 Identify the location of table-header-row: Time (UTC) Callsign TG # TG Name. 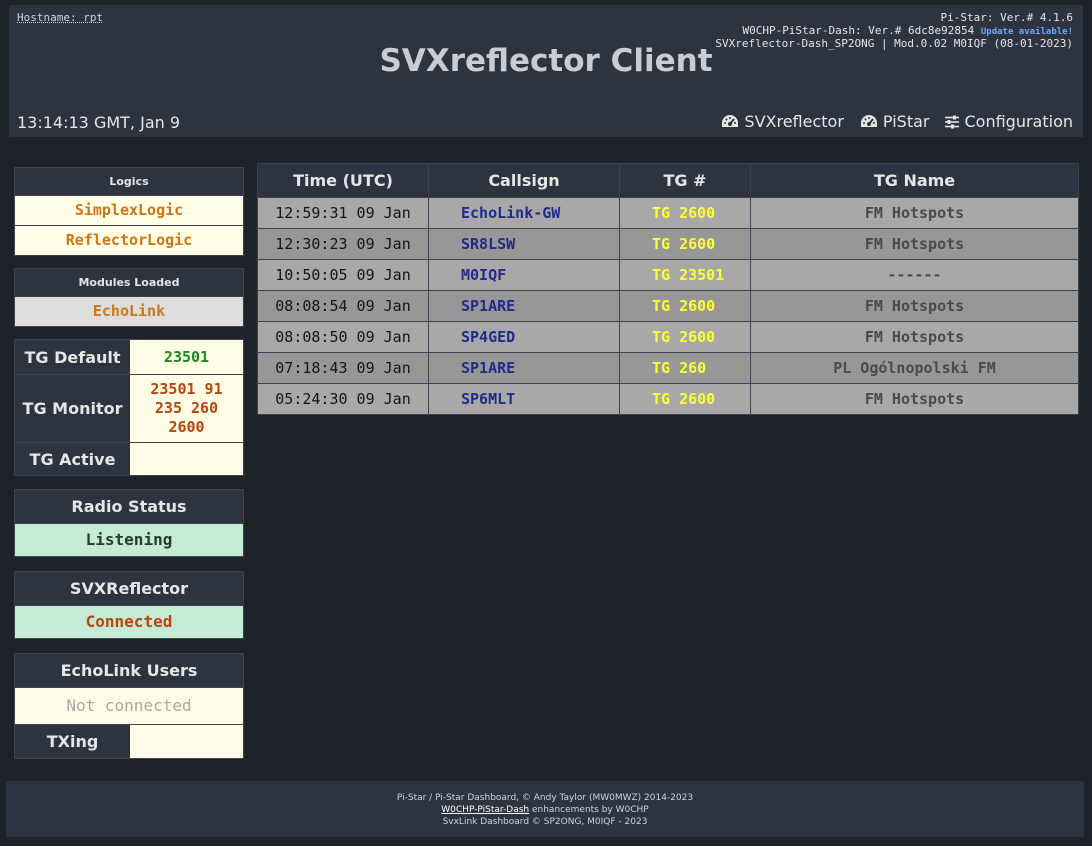
(668, 180).